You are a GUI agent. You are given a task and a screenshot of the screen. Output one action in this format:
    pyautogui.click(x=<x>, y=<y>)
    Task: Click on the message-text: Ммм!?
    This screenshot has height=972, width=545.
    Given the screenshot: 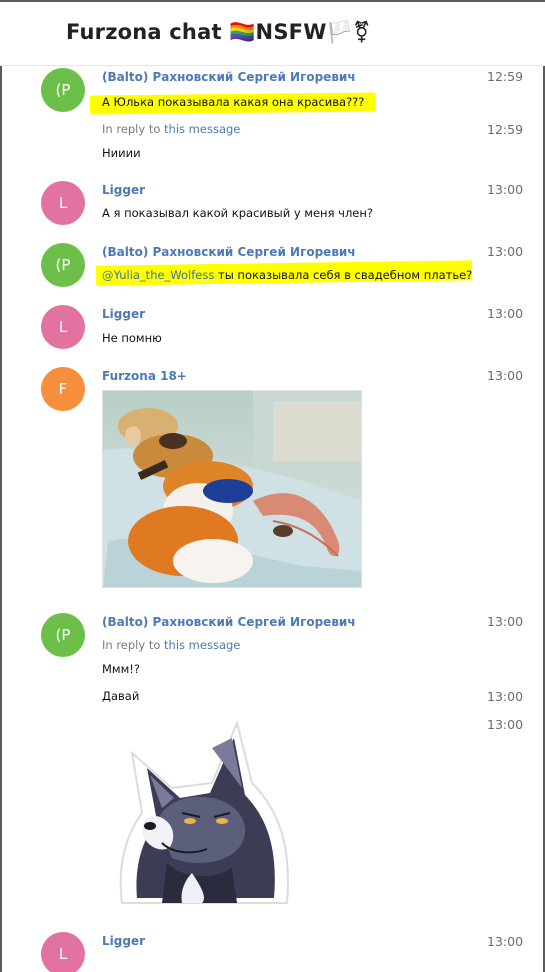 What is the action you would take?
    pyautogui.click(x=121, y=669)
    